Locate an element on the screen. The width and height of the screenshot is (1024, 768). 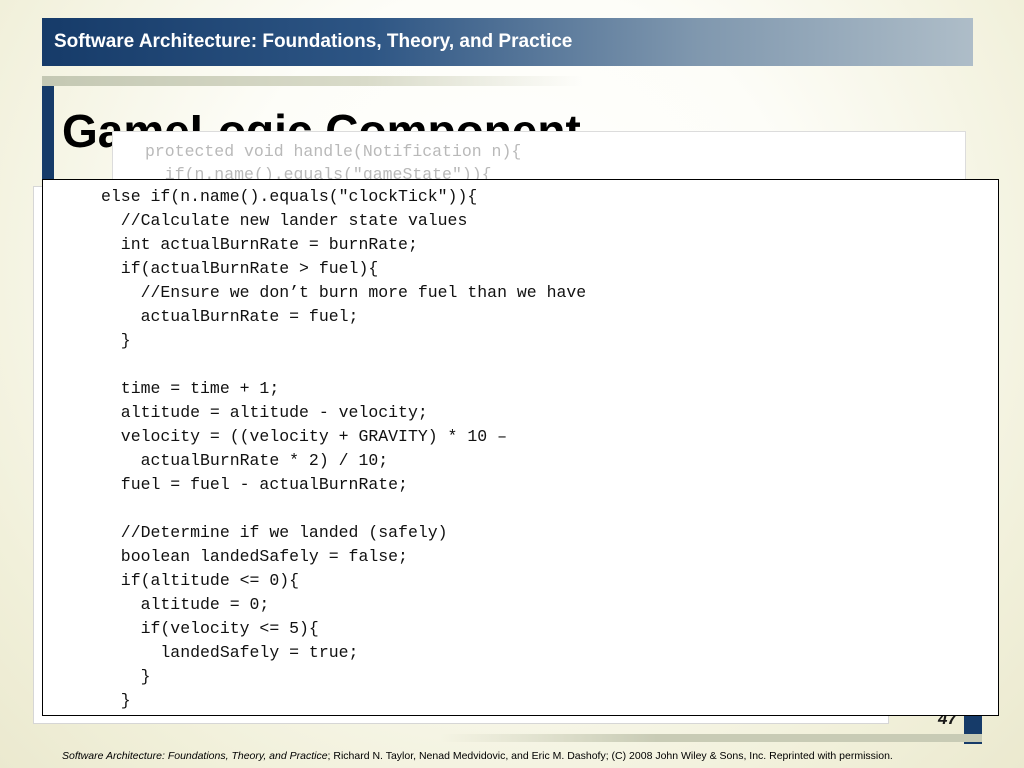
code-line: velocity = ((velocity + GRAVITY) * 10 – is located at coordinates (304, 436).